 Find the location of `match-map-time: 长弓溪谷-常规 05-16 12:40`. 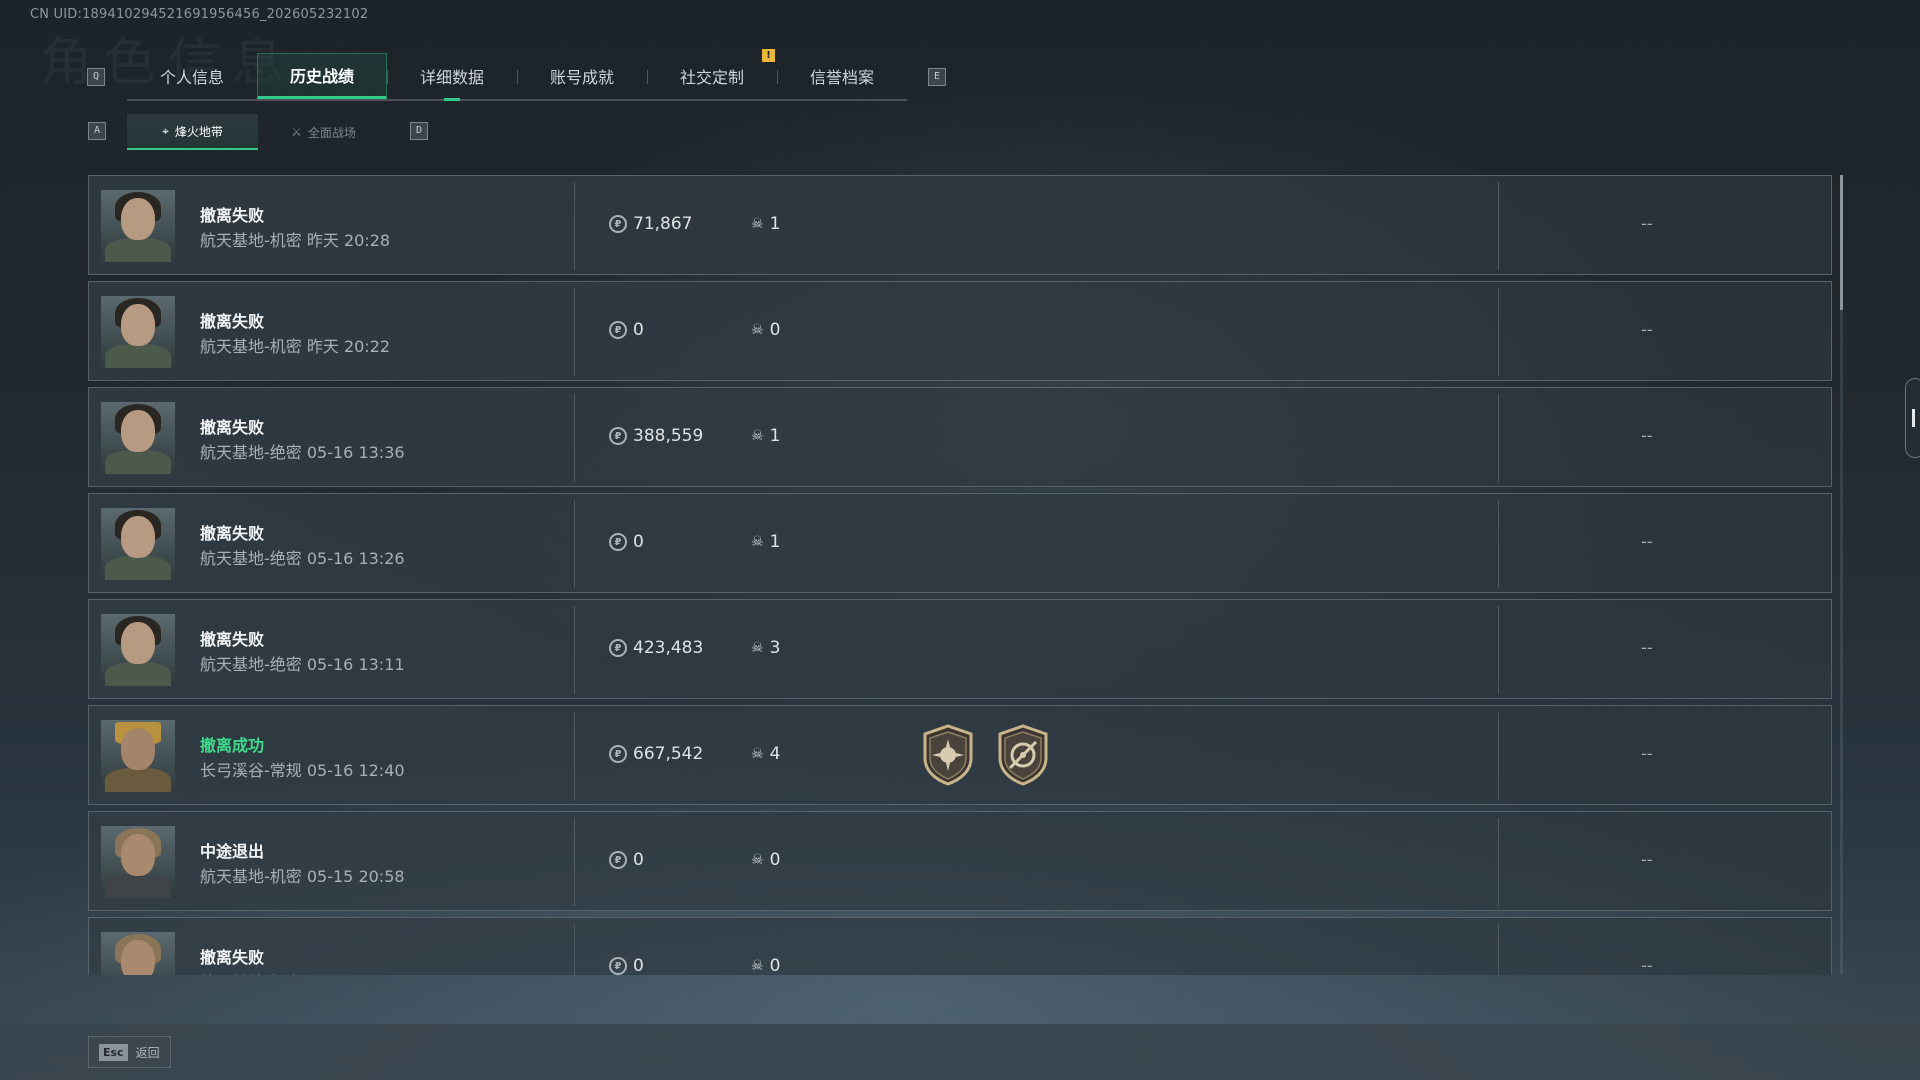

match-map-time: 长弓溪谷-常规 05-16 12:40 is located at coordinates (302, 770).